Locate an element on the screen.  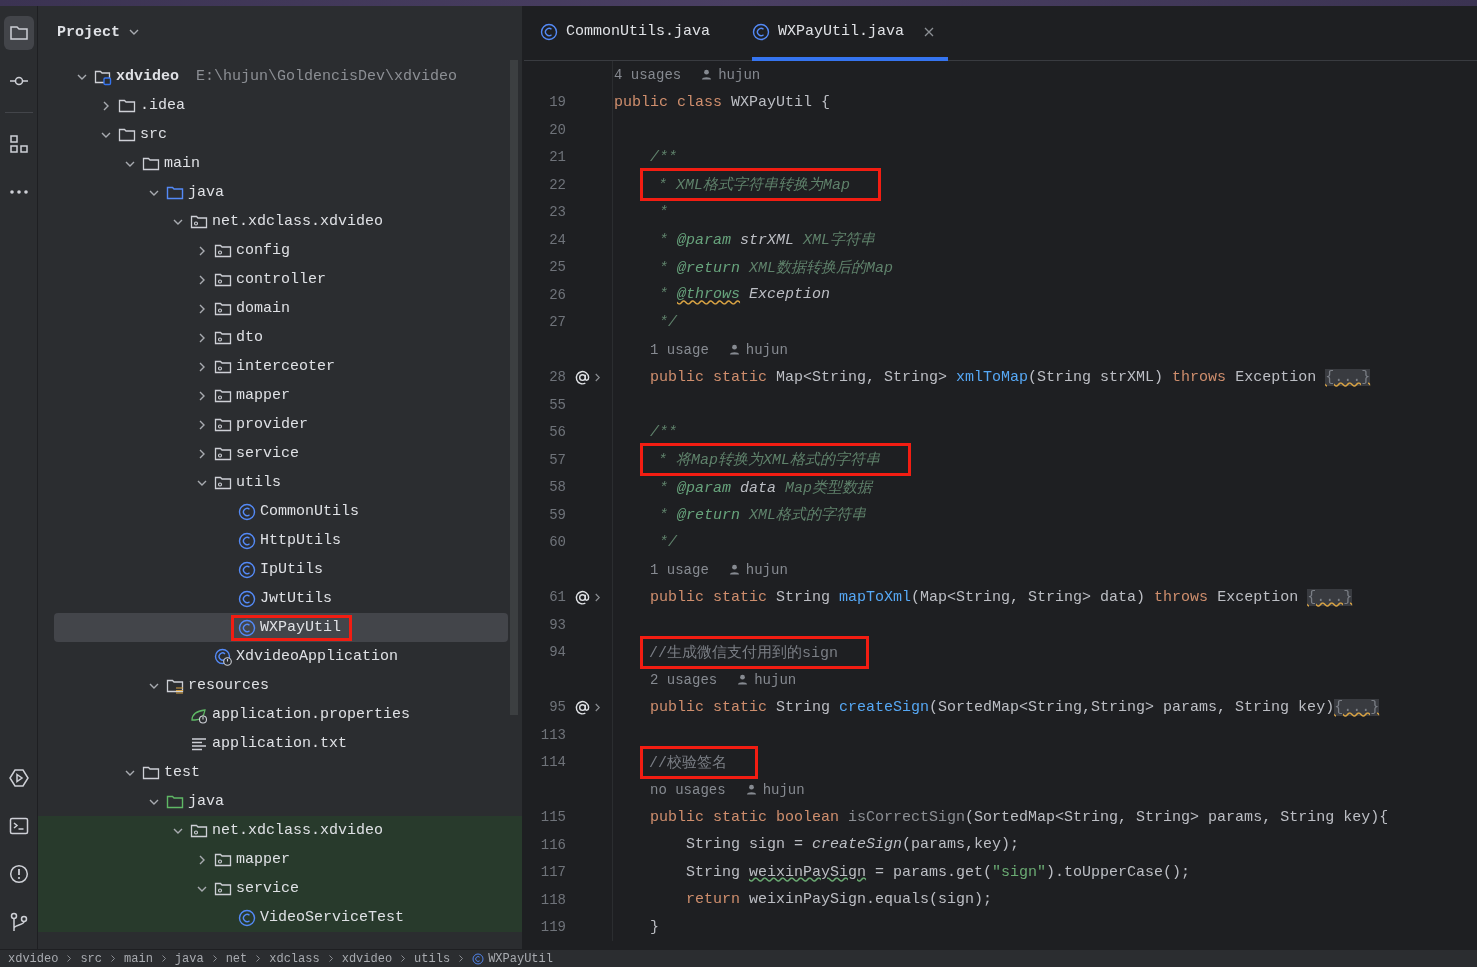
tree-item: IpUtils is located at coordinates (281, 569).